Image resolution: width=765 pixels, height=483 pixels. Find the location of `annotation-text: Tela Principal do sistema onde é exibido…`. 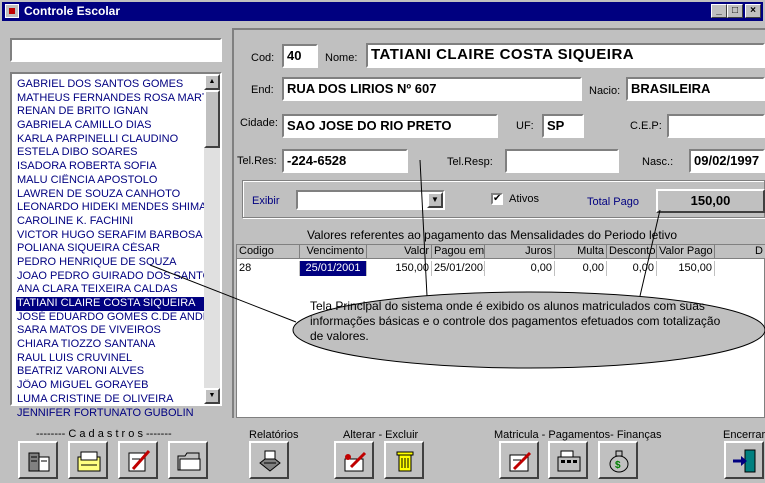

annotation-text: Tela Principal do sistema onde é exibido… is located at coordinates (515, 321).